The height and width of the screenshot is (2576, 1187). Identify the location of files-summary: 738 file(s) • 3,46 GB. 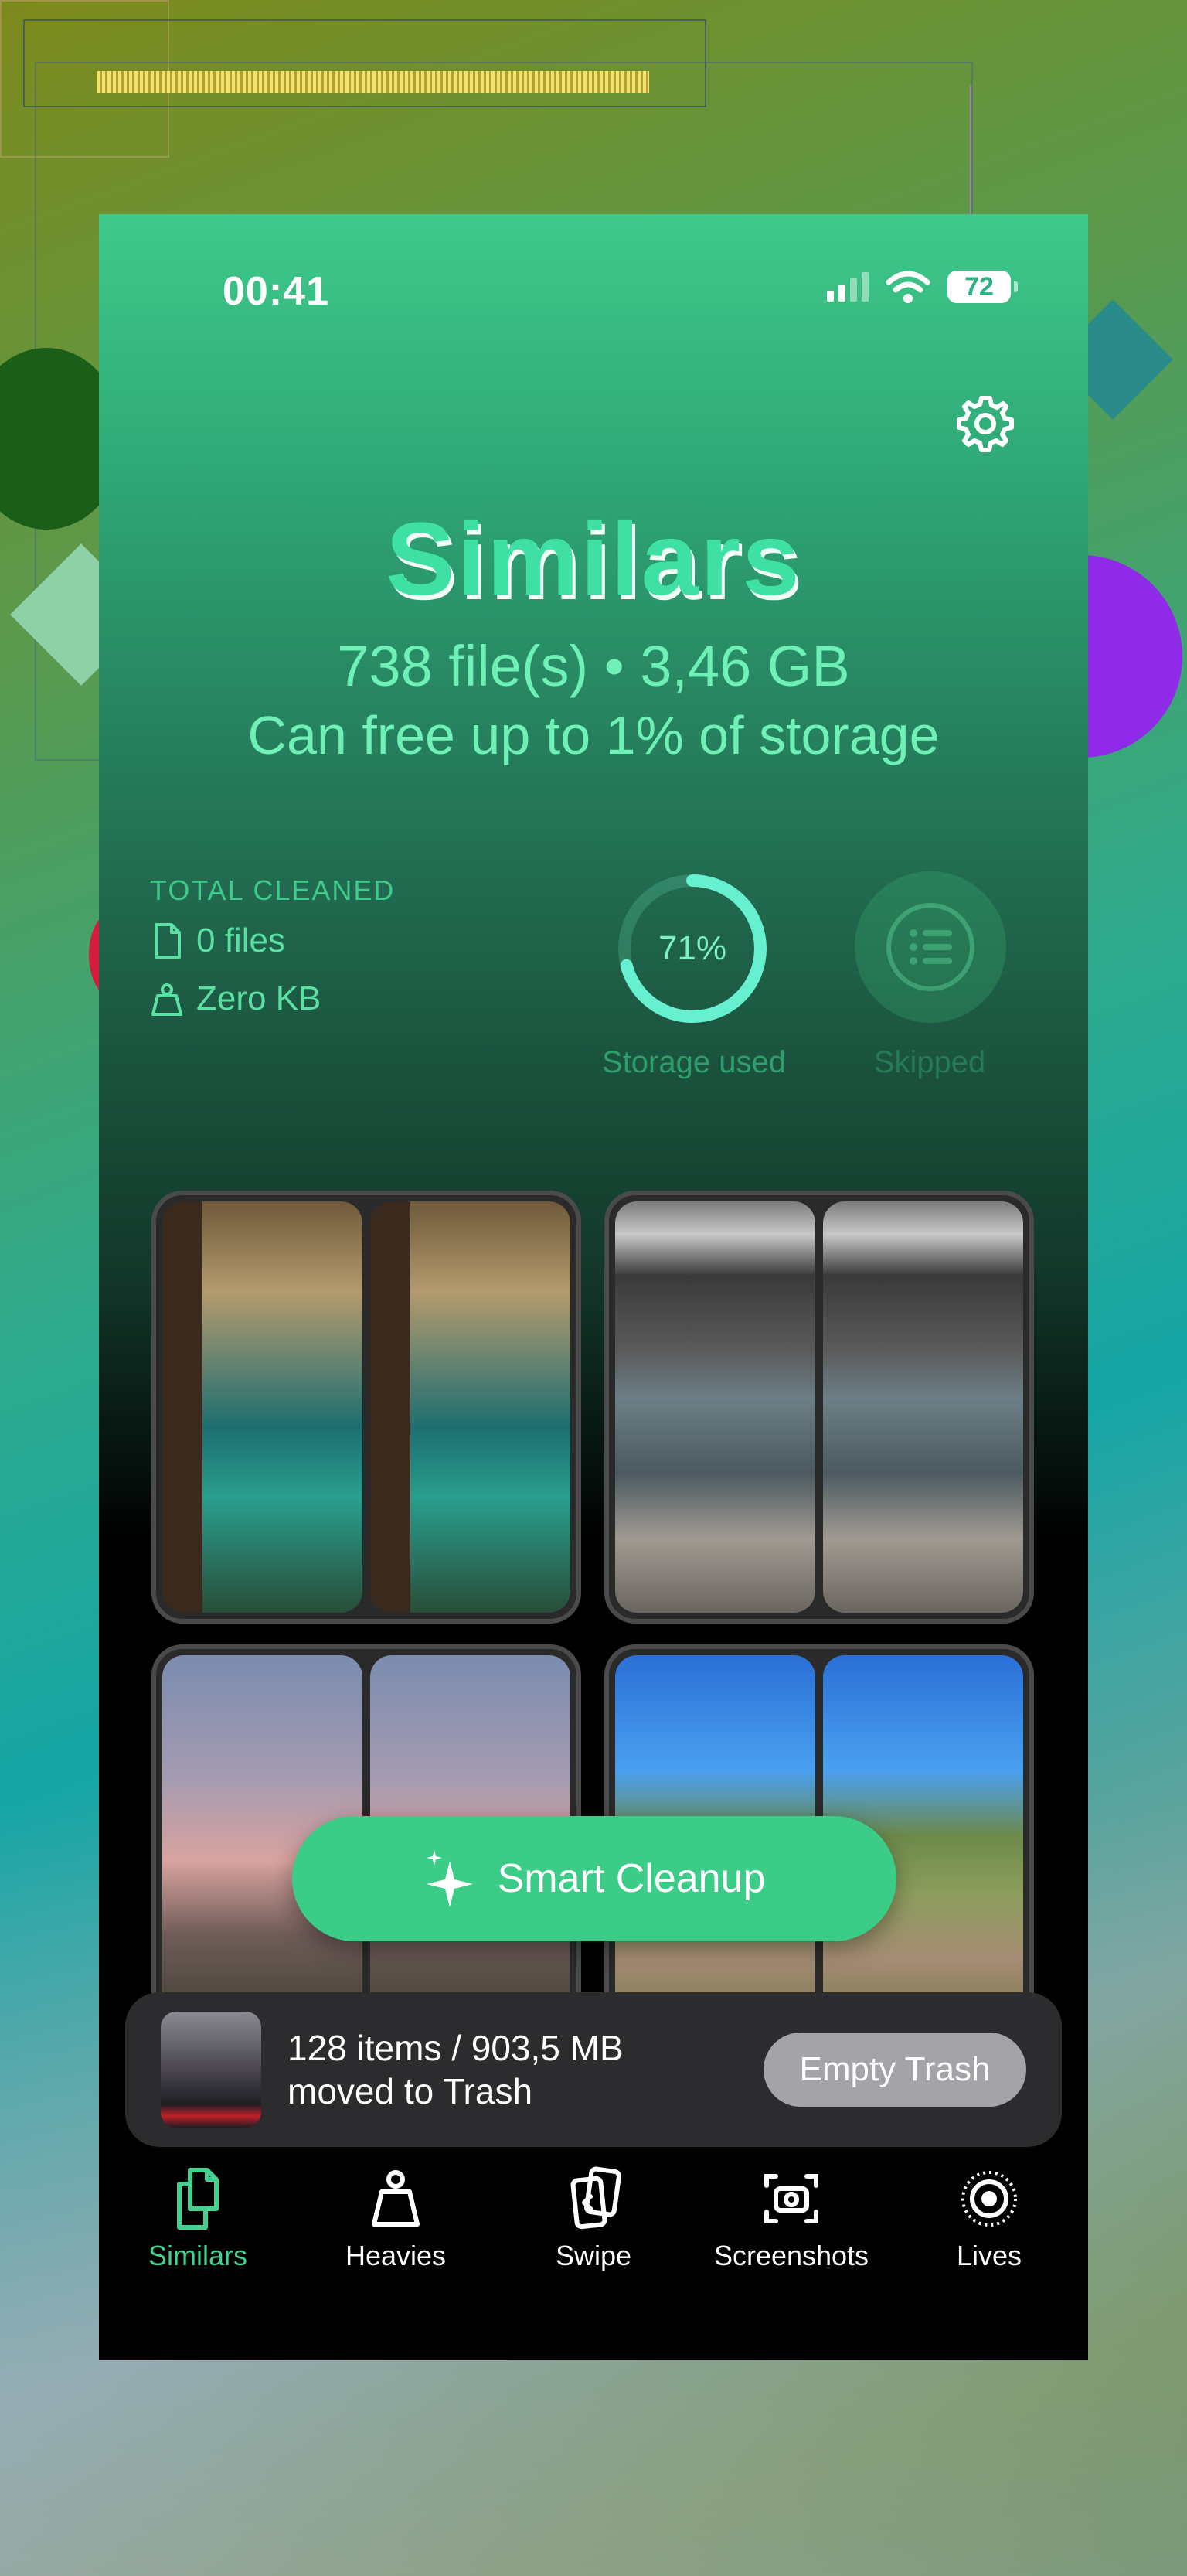
(593, 666).